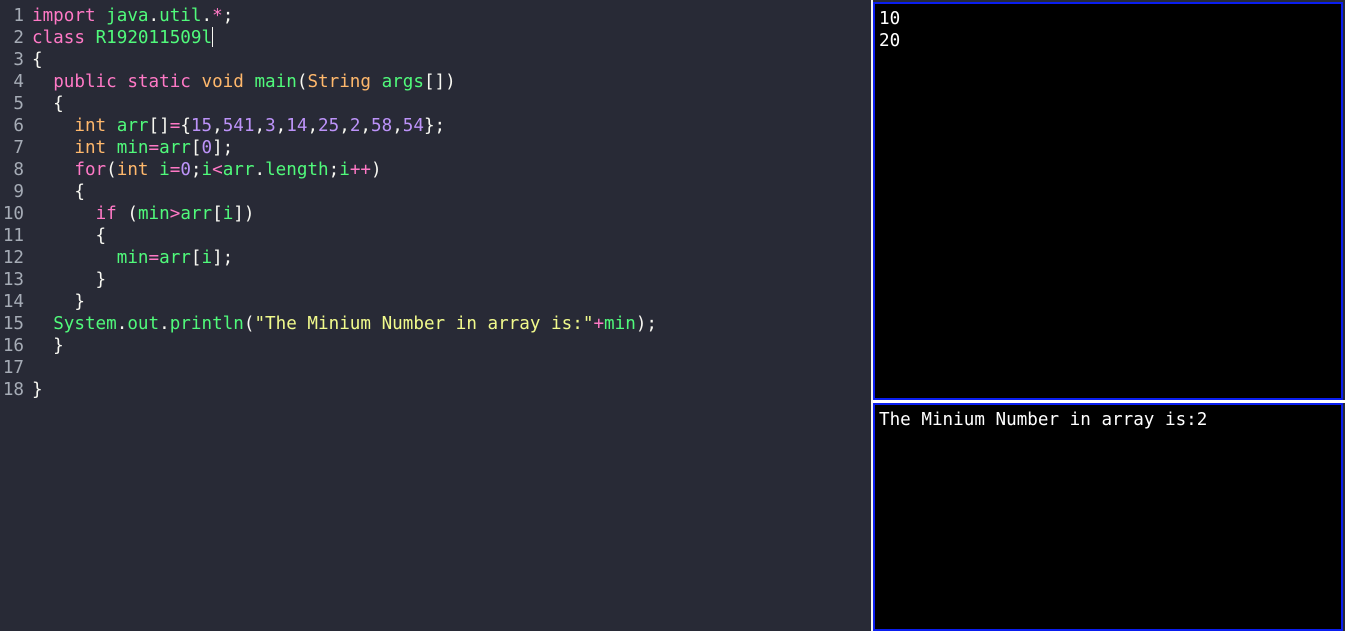  Describe the element at coordinates (196, 170) in the screenshot. I see `code-token: ;` at that location.